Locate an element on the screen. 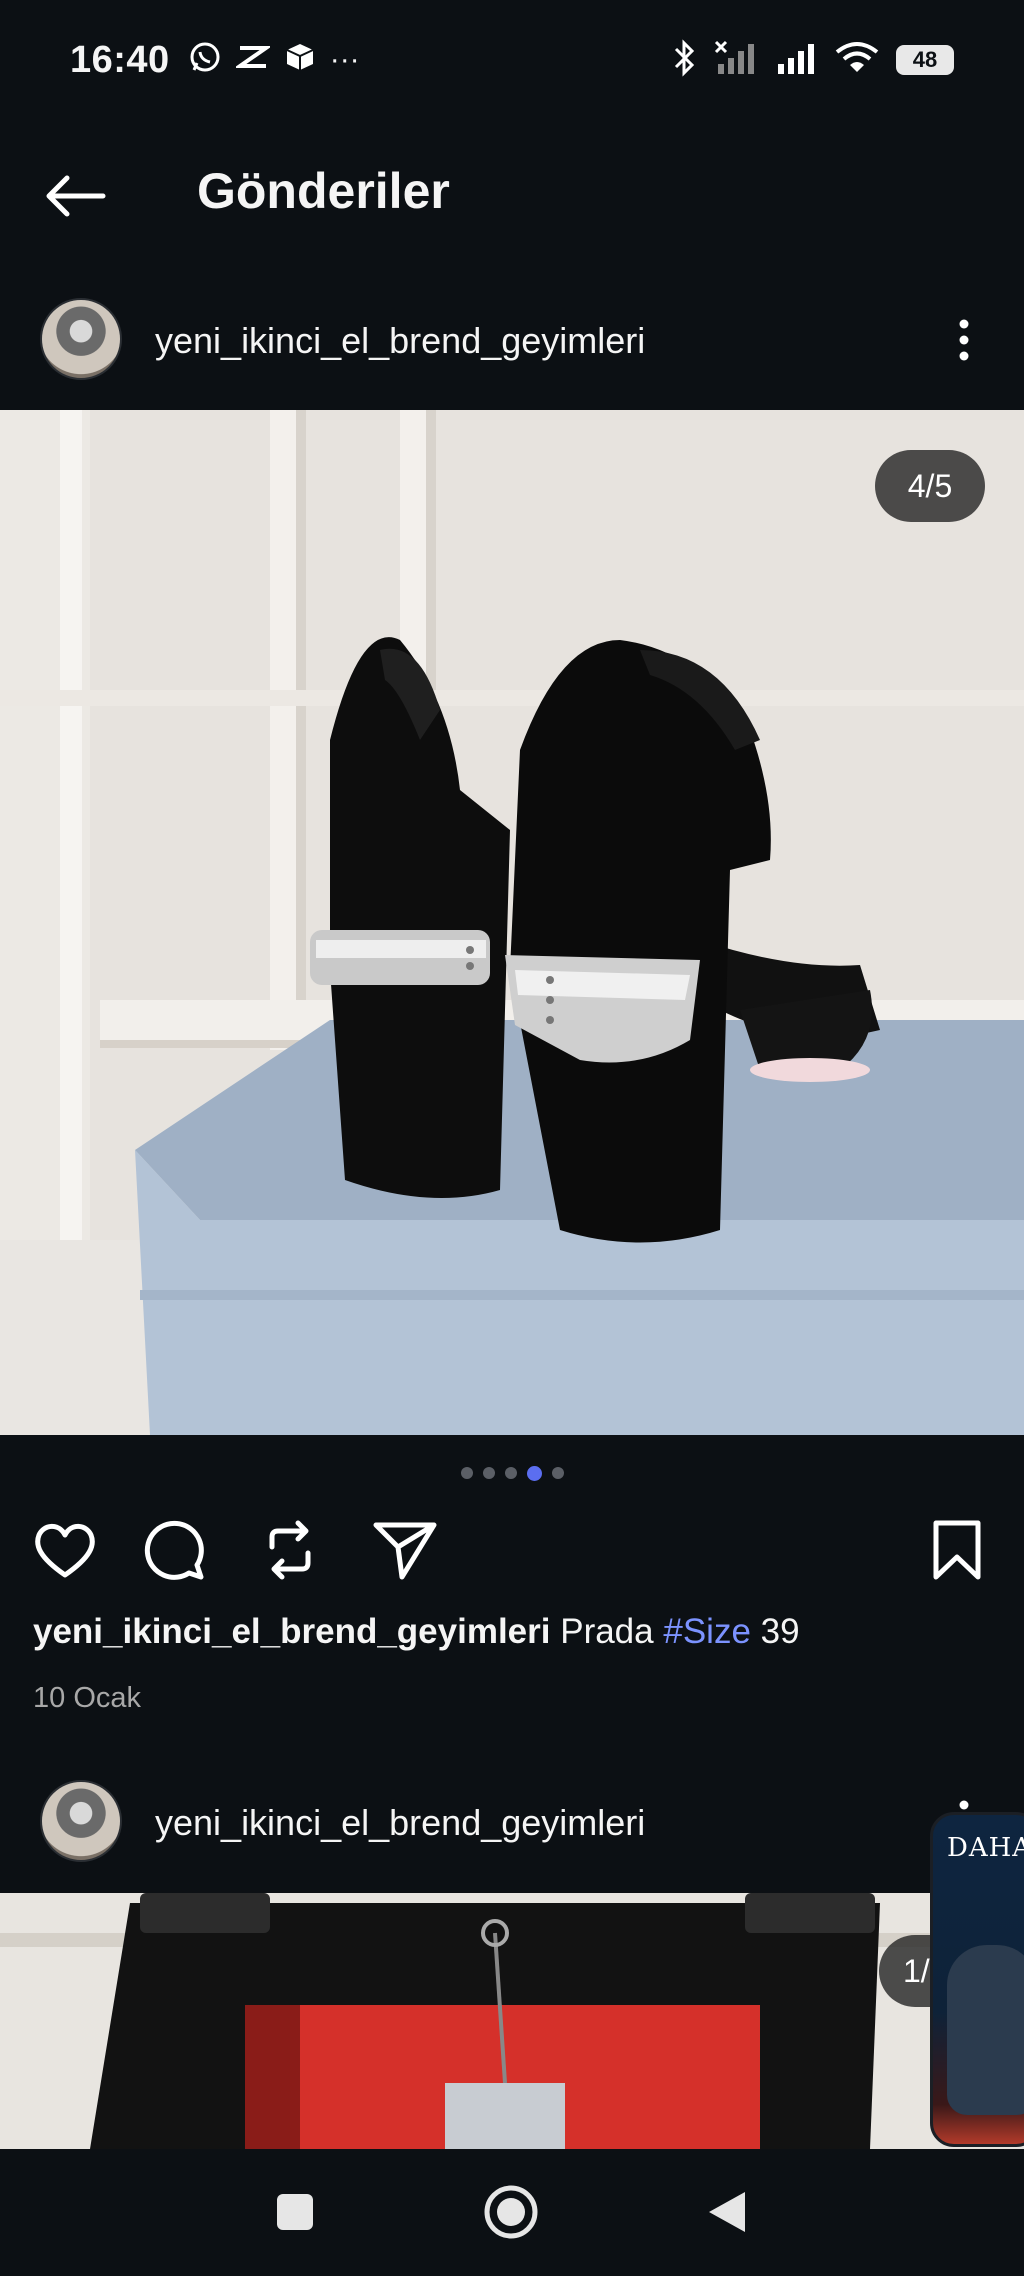 The width and height of the screenshot is (1024, 2276). post-header-2: yeni_ikinci_el_brend_geyimleri is located at coordinates (512, 1821).